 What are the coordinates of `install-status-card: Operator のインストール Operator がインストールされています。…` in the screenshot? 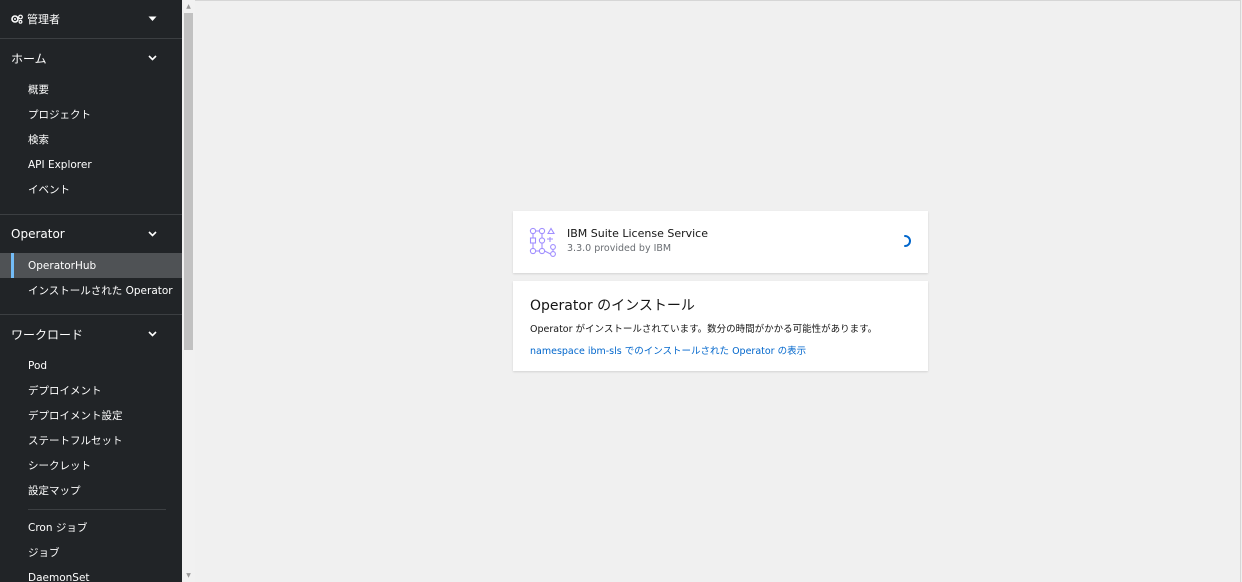 It's located at (720, 326).